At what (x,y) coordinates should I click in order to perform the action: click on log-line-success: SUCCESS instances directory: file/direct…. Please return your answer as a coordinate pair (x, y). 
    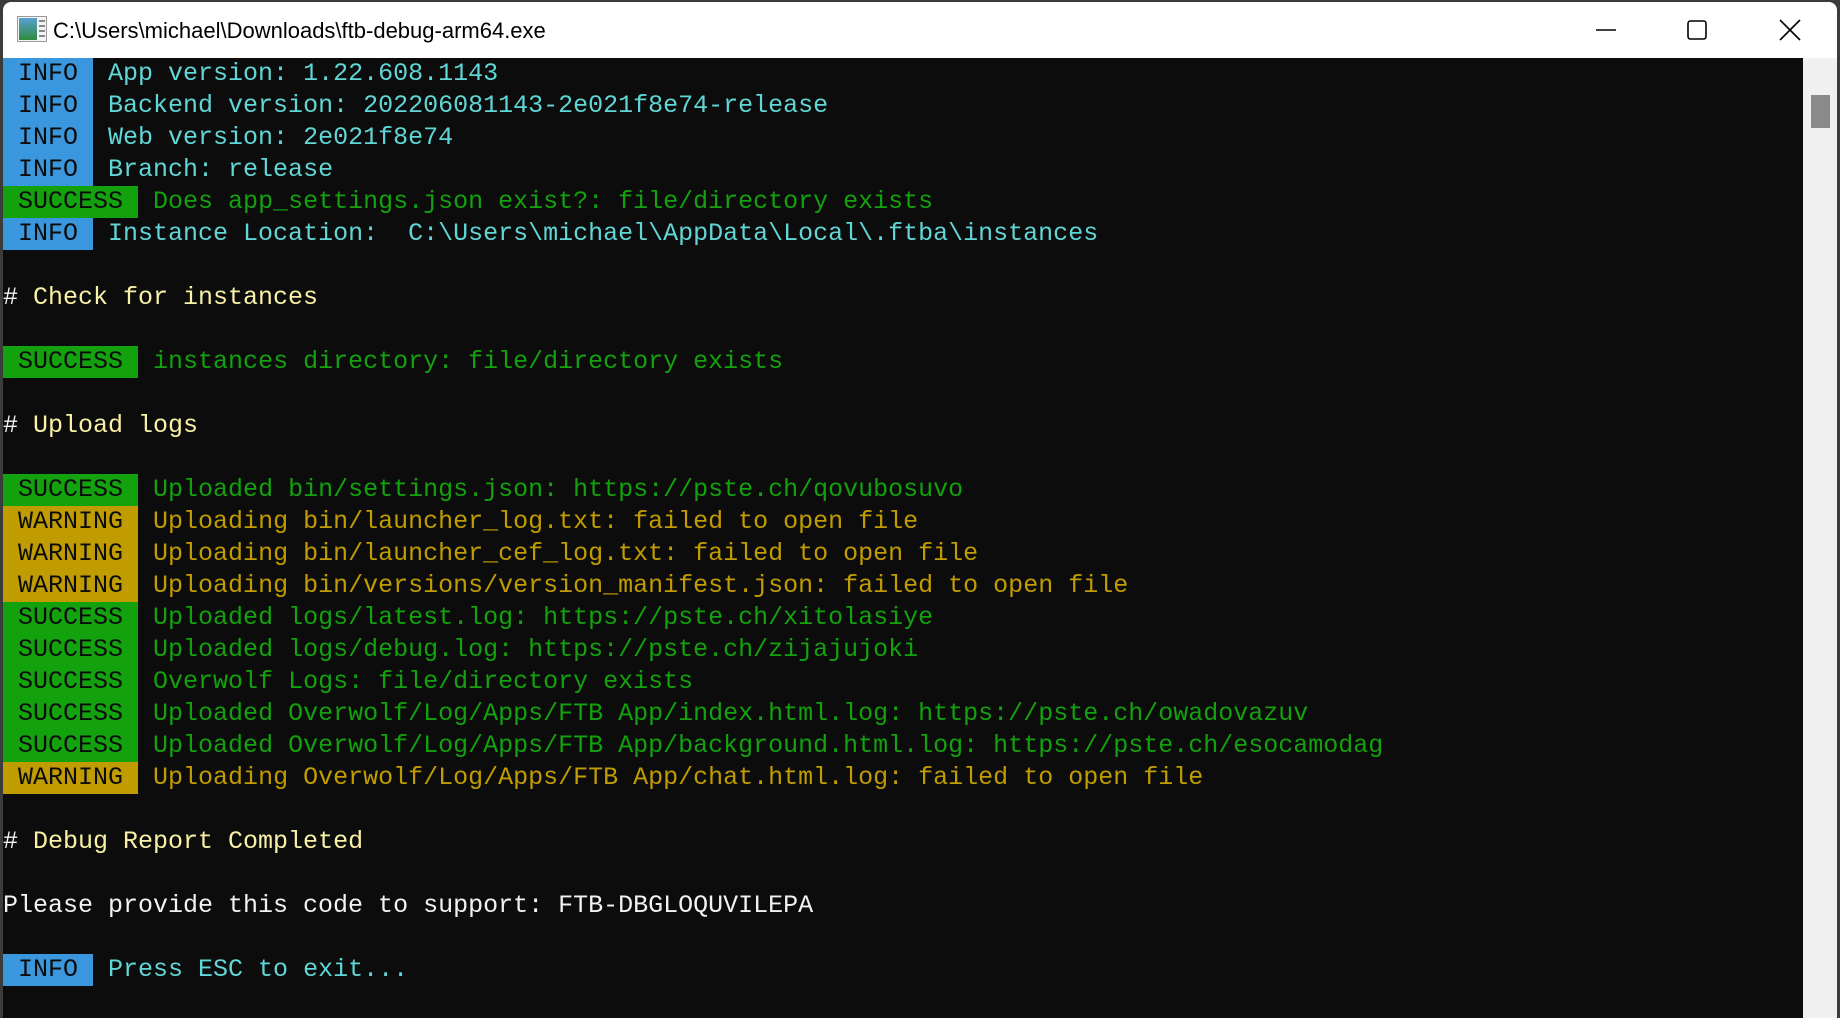
    Looking at the image, I should click on (393, 362).